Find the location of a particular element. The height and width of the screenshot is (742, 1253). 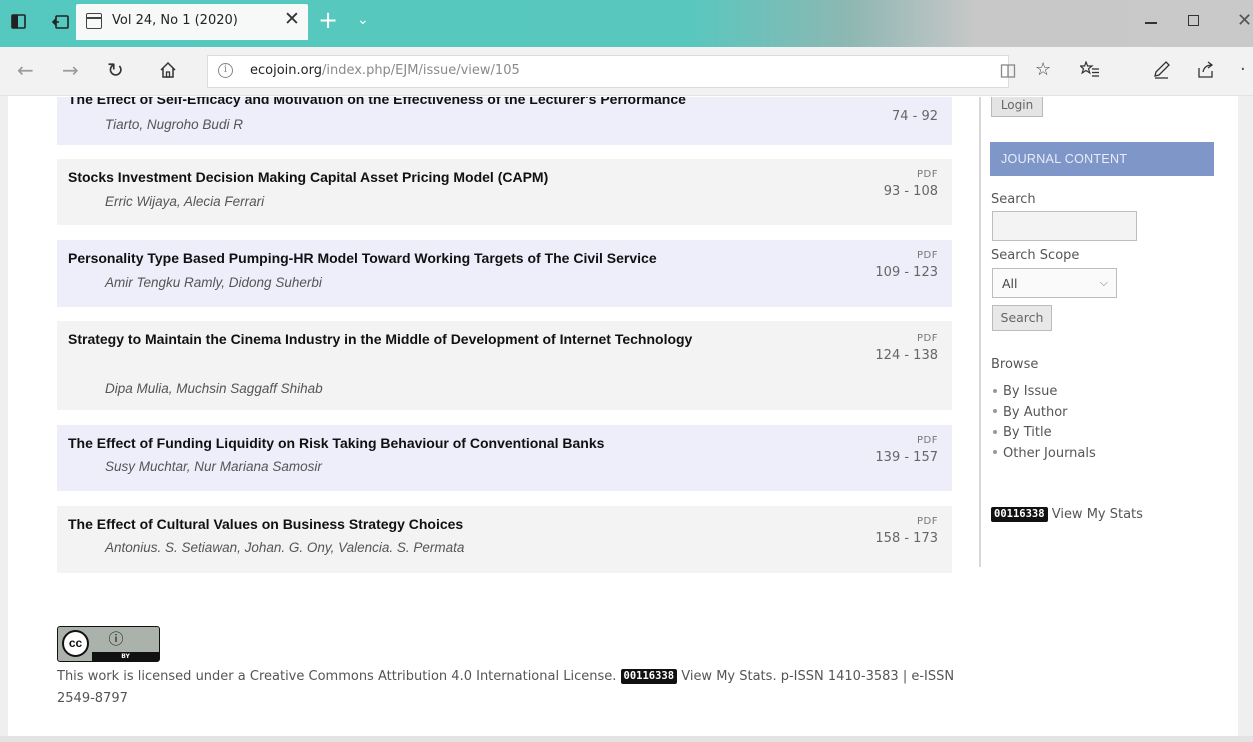

article-pages: 93 - 108 is located at coordinates (910, 191).